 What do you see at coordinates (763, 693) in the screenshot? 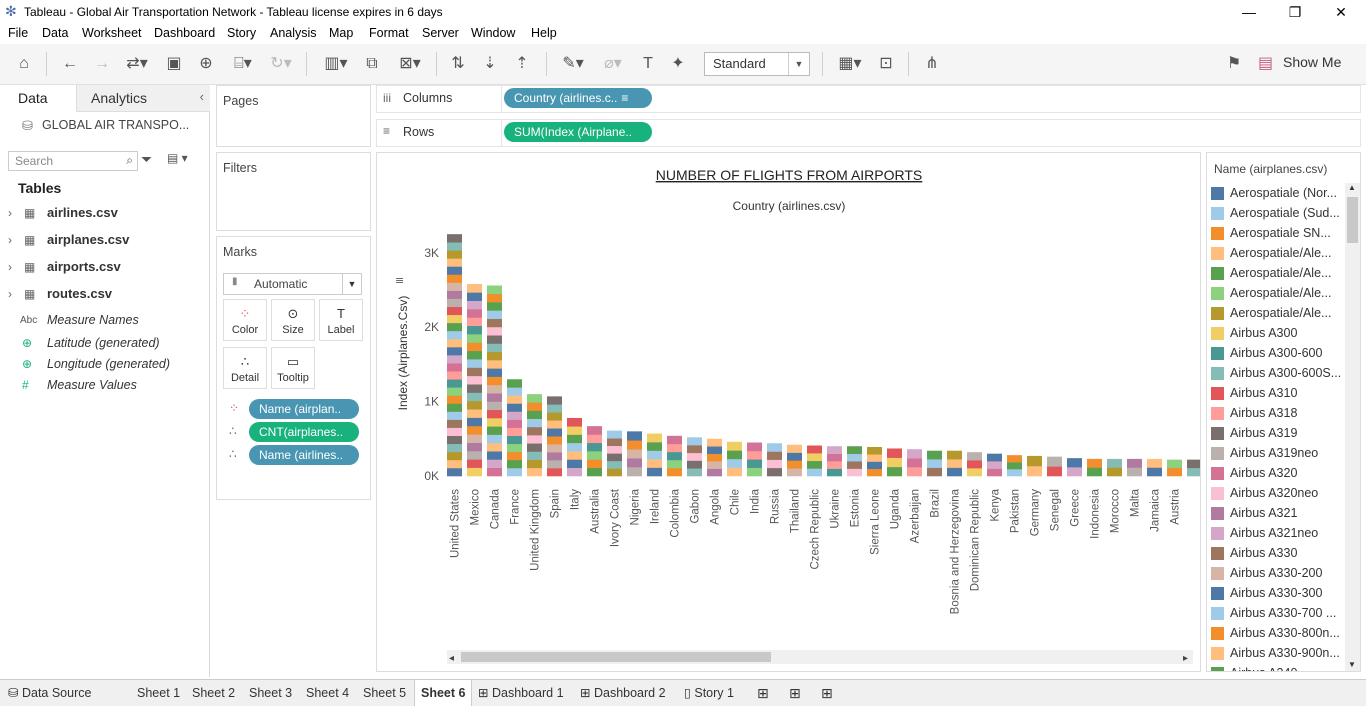
I see `new-worksheet-icon: ⊞` at bounding box center [763, 693].